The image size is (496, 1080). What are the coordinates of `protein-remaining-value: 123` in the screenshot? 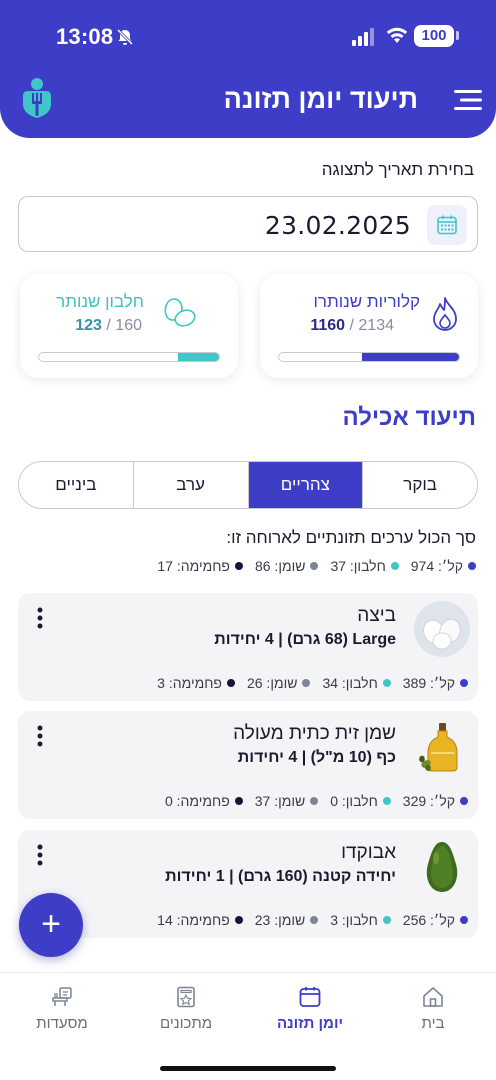 It's located at (88, 325).